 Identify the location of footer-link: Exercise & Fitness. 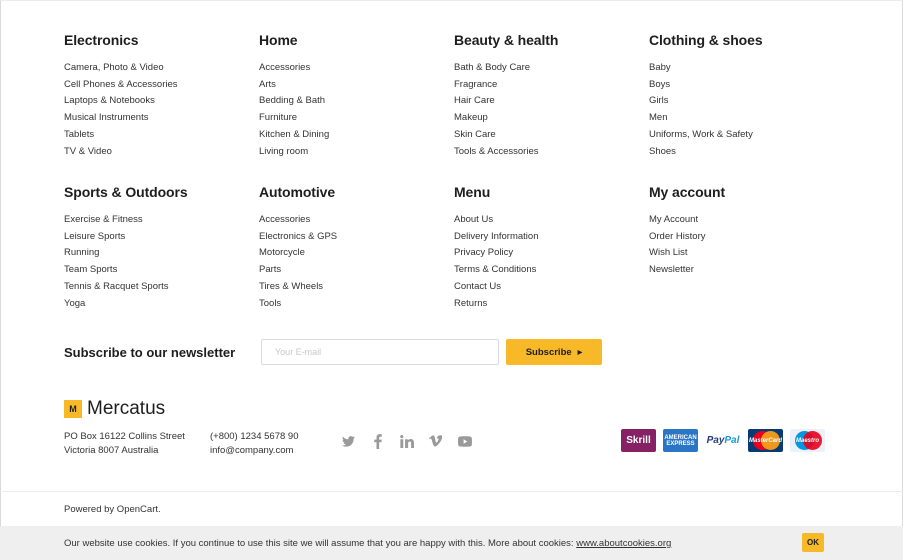
(103, 219).